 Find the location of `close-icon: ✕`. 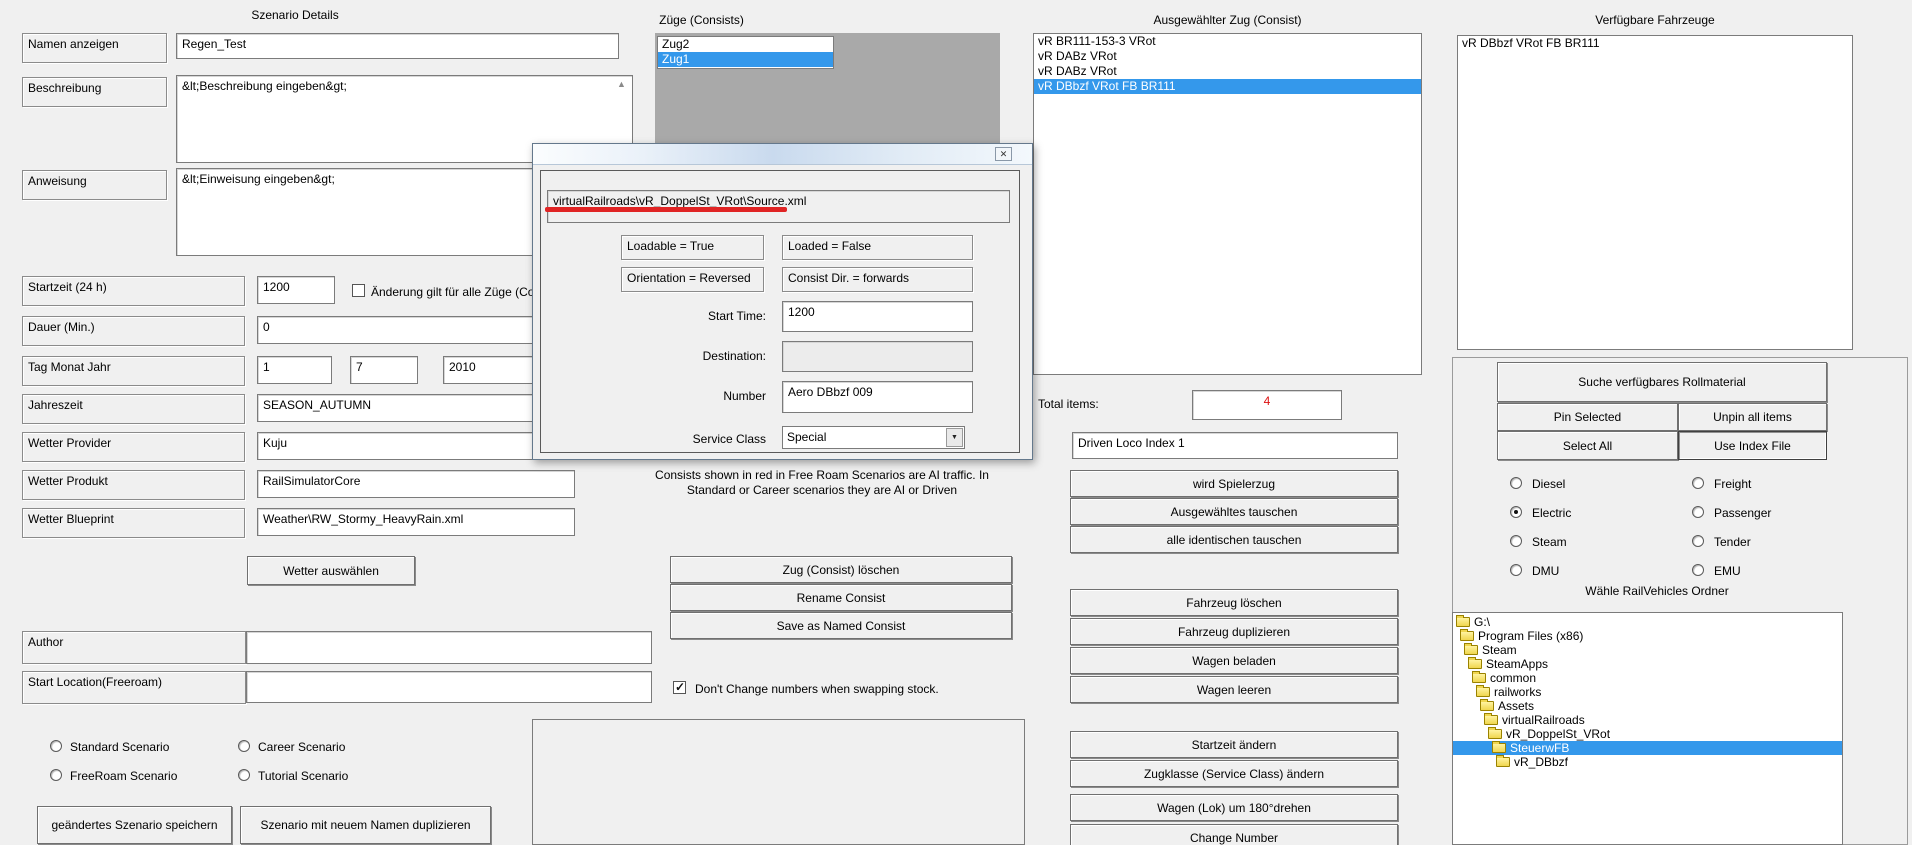

close-icon: ✕ is located at coordinates (1003, 154).